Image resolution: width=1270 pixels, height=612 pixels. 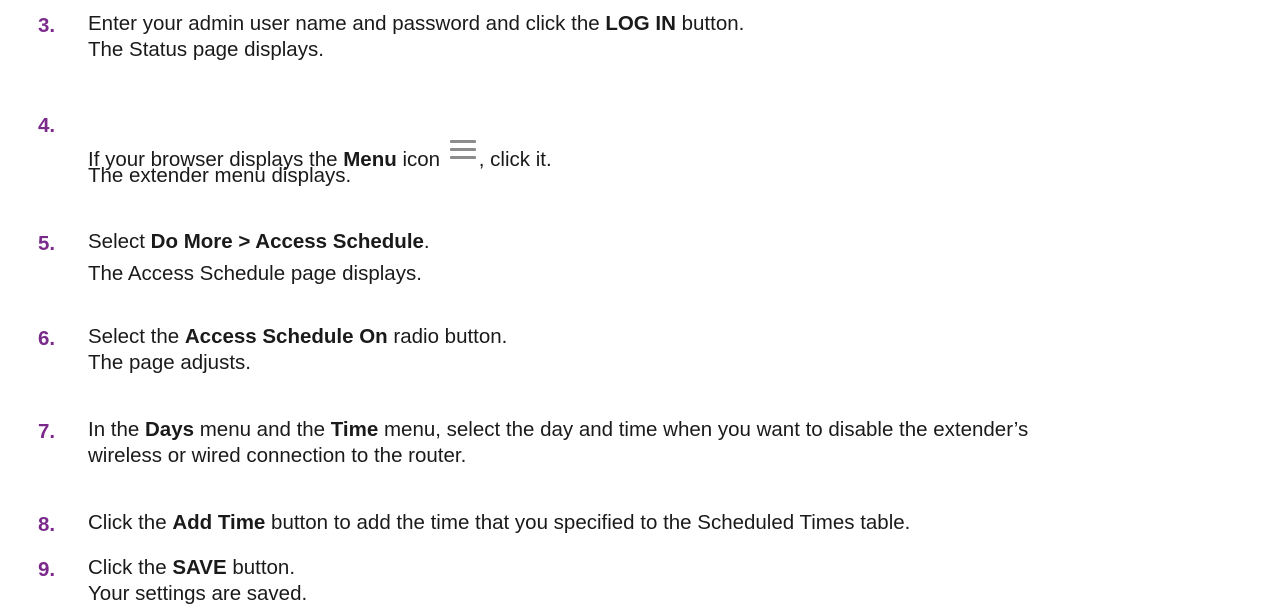 What do you see at coordinates (47, 25) in the screenshot?
I see `step-number: 3.` at bounding box center [47, 25].